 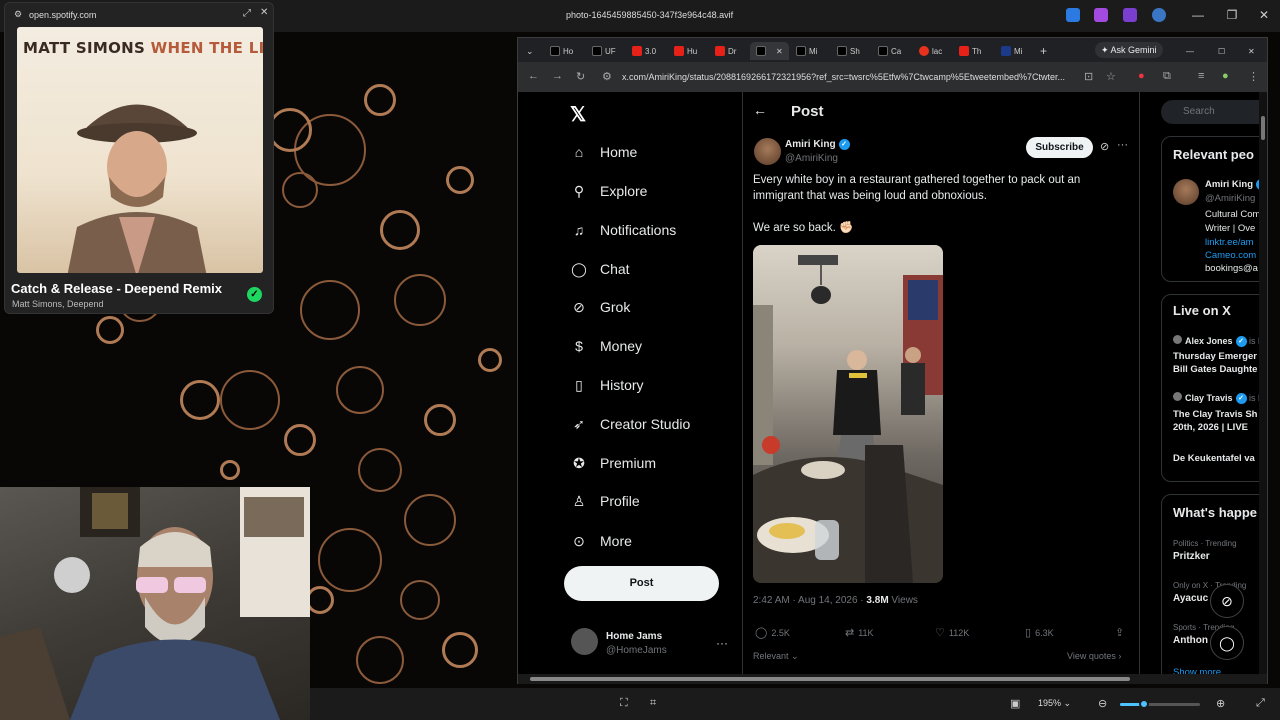 I want to click on settings-icon: ⚙, so click(x=18, y=14).